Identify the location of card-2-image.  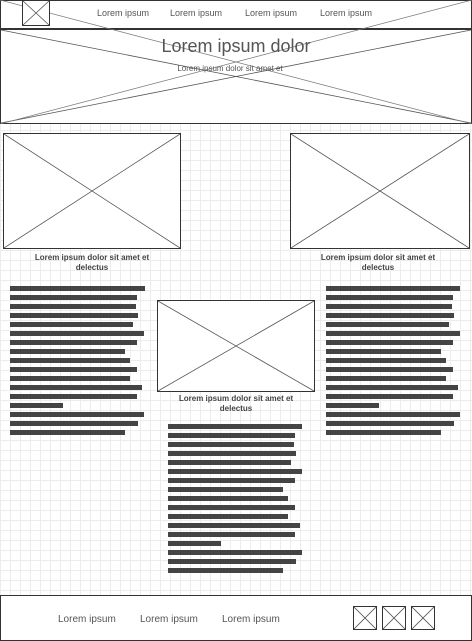
(380, 191).